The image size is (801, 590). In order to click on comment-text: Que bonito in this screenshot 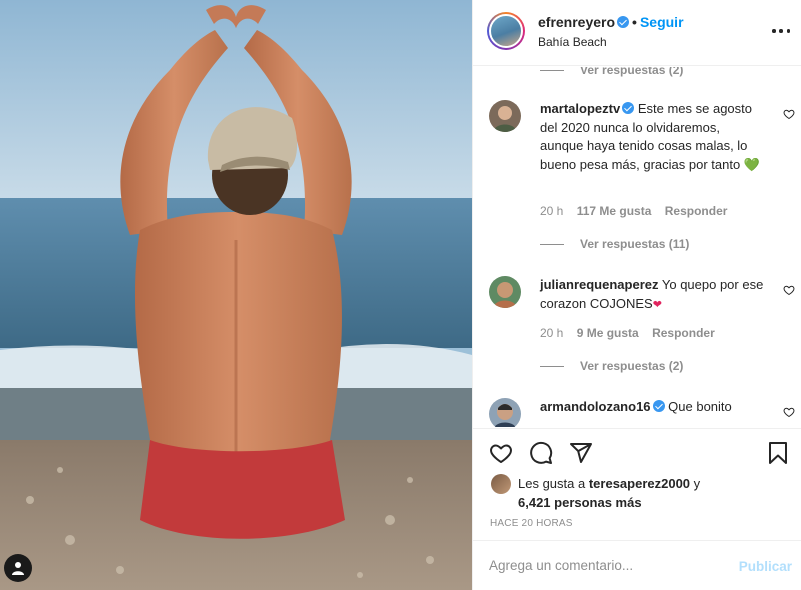, I will do `click(700, 406)`.